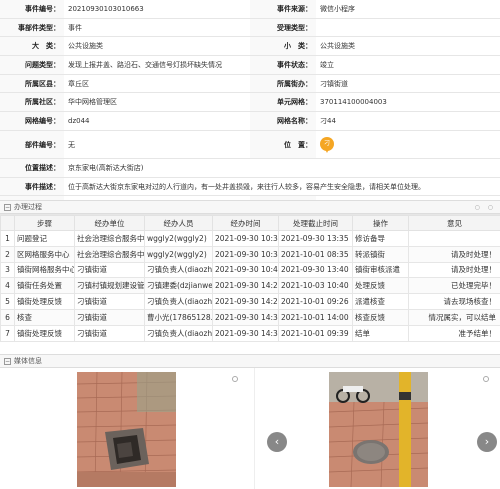 The height and width of the screenshot is (489, 500). Describe the element at coordinates (245, 317) in the screenshot. I see `table-cell: 2021-09-30 14:38` at that location.